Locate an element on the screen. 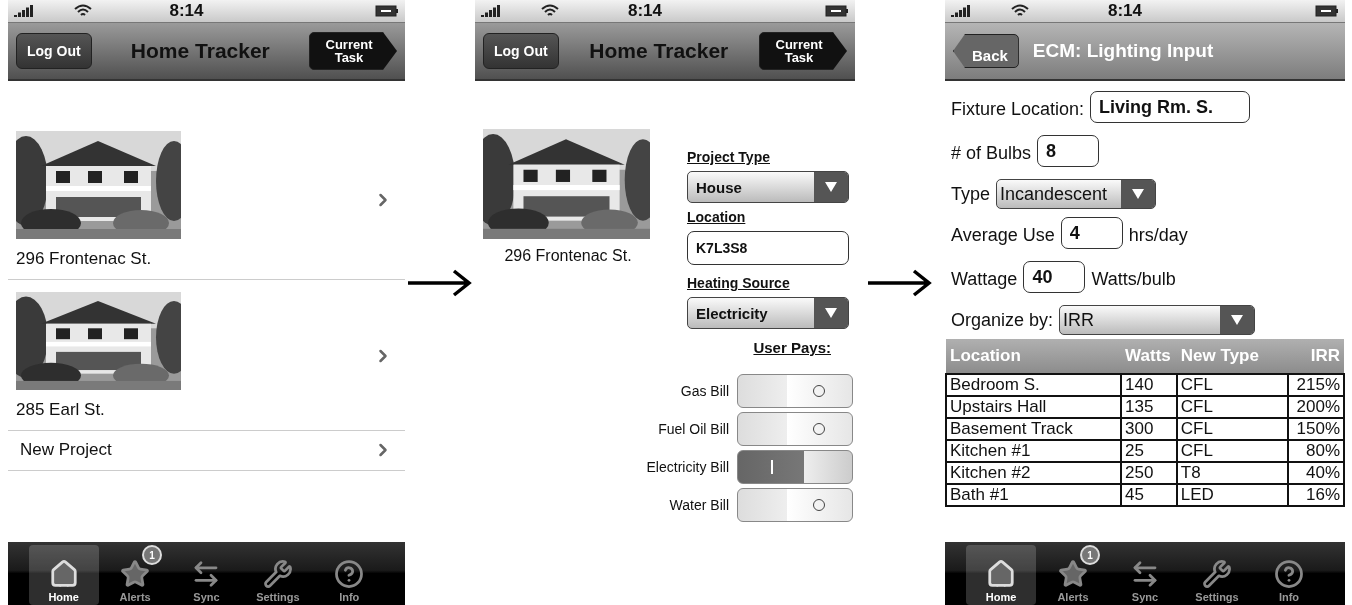 The width and height of the screenshot is (1352, 605). table-cell: 250 is located at coordinates (1149, 473).